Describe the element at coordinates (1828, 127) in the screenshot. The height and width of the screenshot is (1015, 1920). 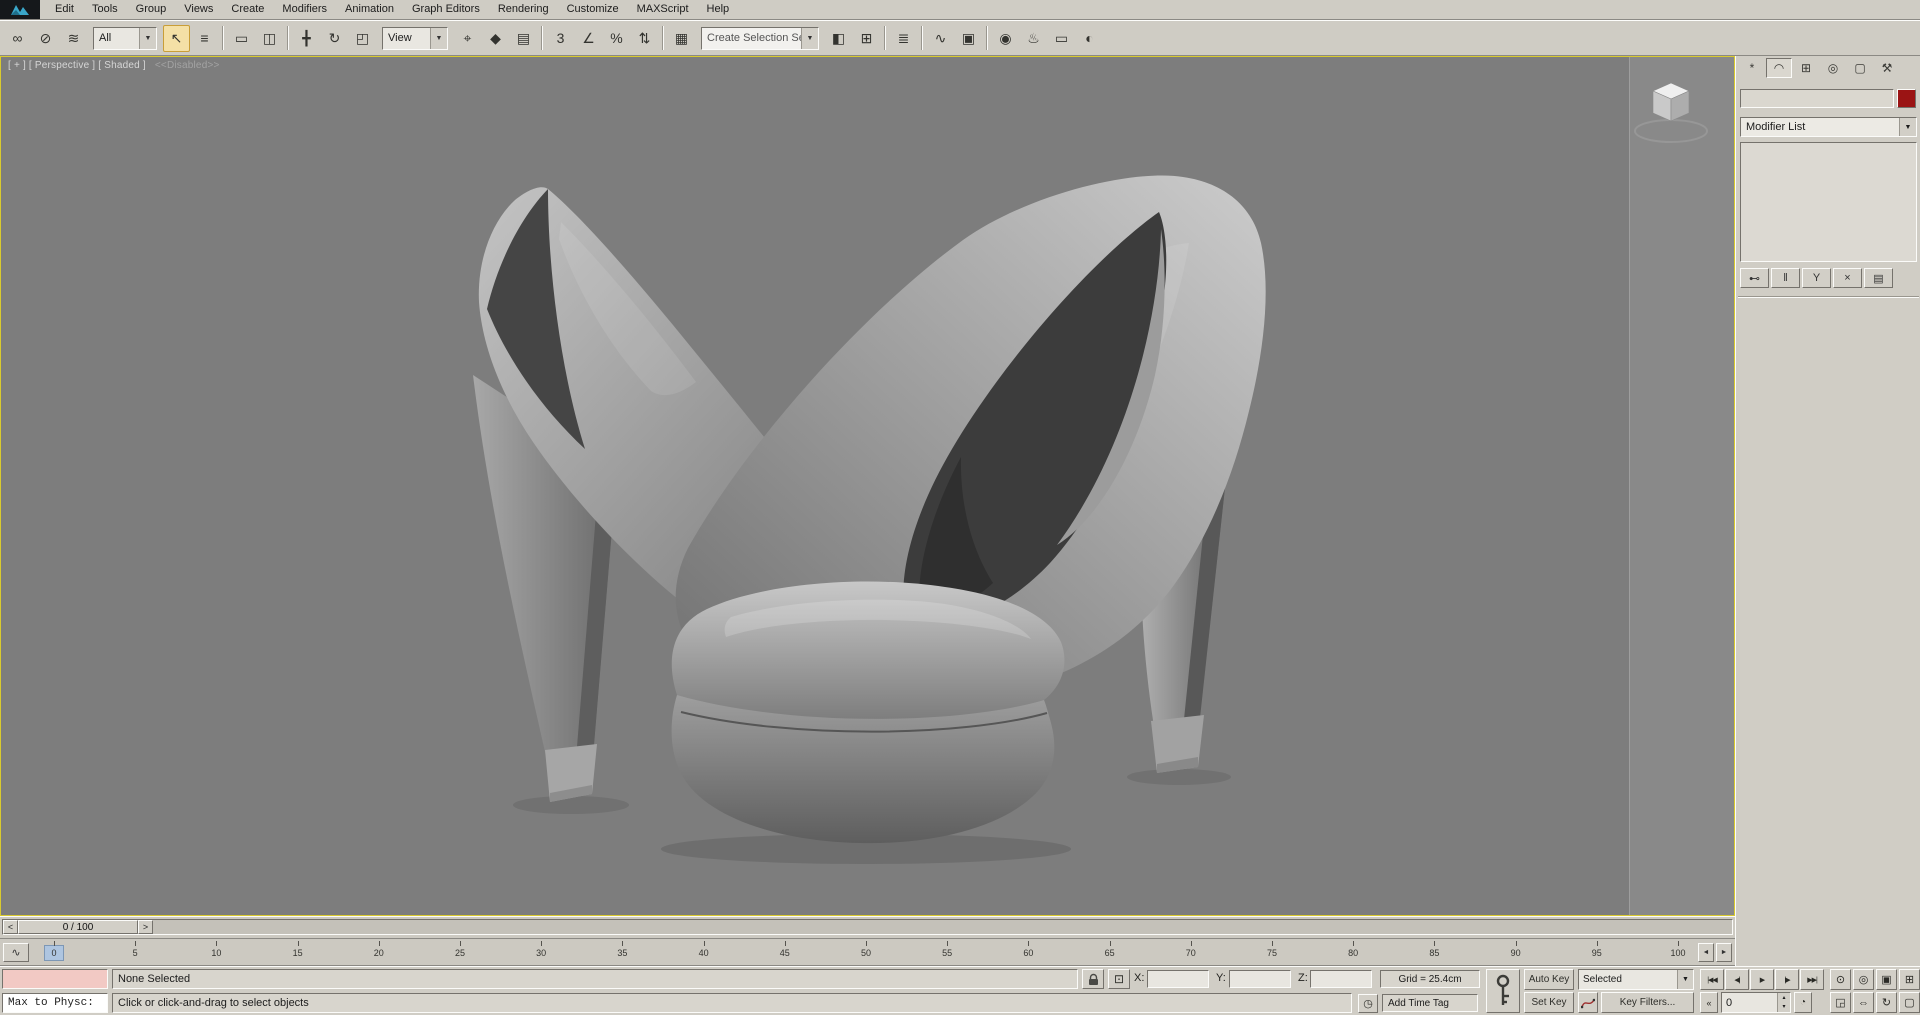
I see `modifier-list-dropdown: Modifier List ▼` at that location.